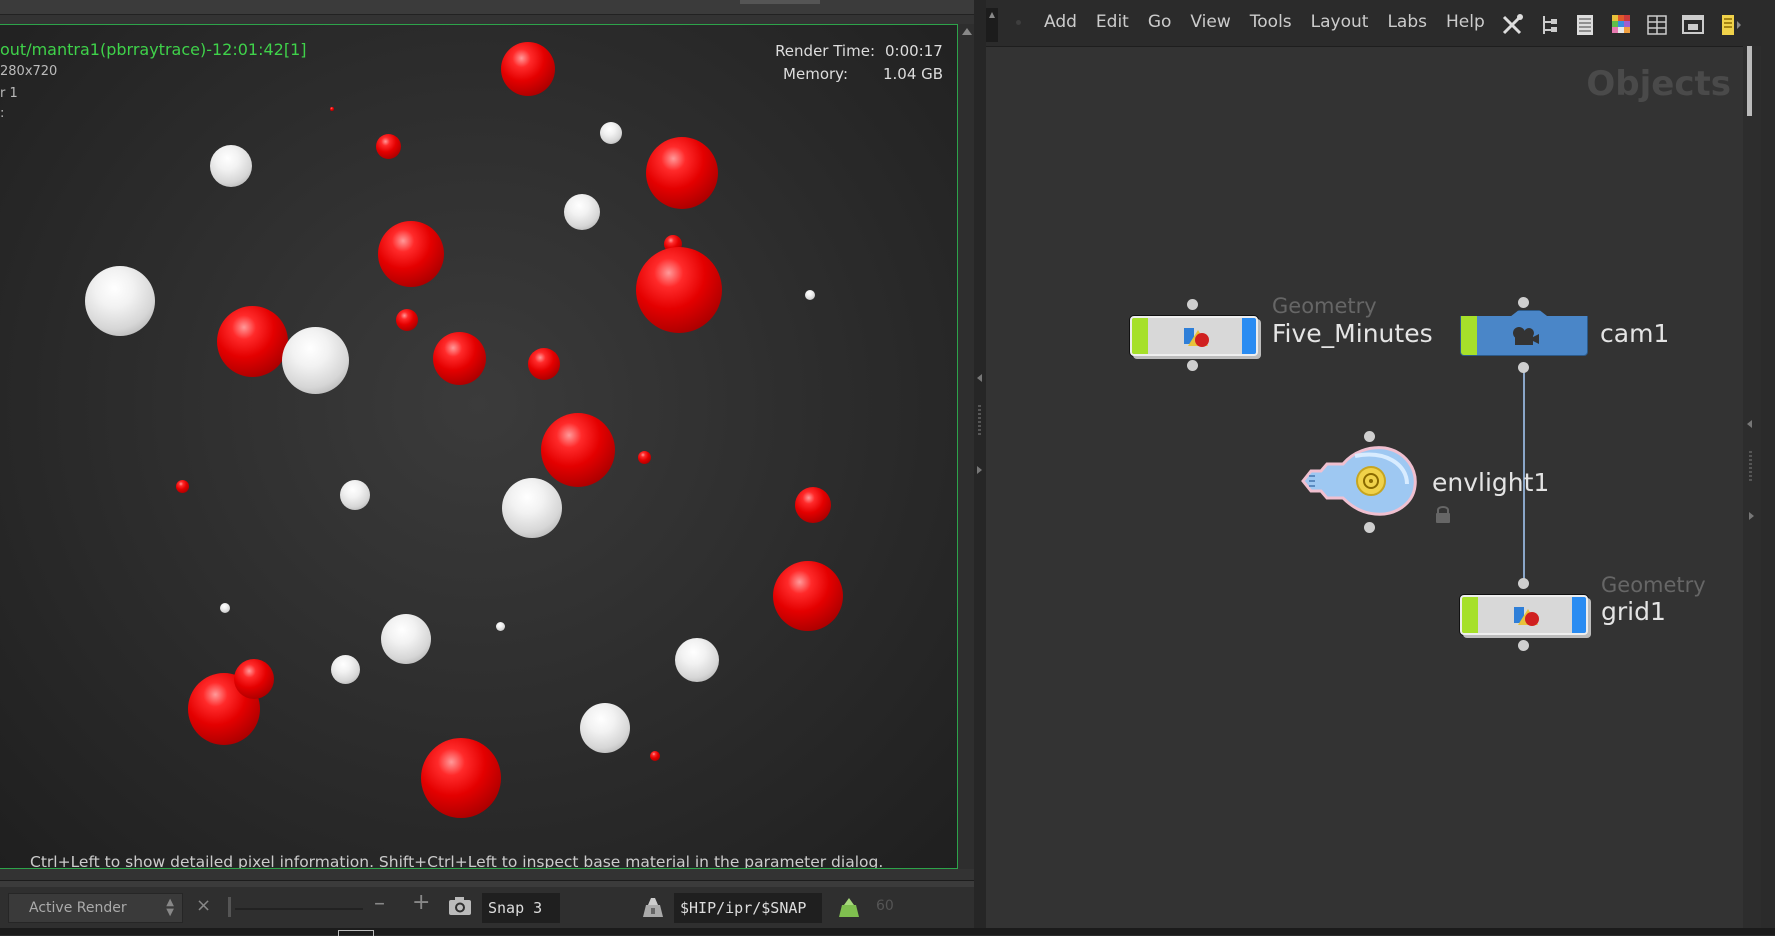 The image size is (1775, 936). What do you see at coordinates (914, 51) in the screenshot?
I see `render-time-value: 0:00:17` at bounding box center [914, 51].